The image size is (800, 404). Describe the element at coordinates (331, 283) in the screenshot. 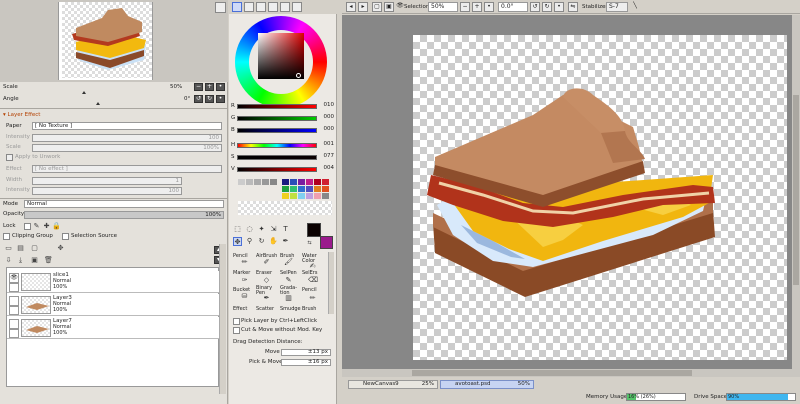

I see `tool-scrollbar` at that location.